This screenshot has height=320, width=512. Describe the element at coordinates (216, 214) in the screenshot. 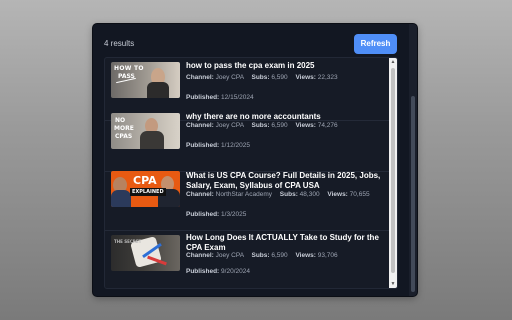

I see `published-date: Published: 1/3/2025` at that location.